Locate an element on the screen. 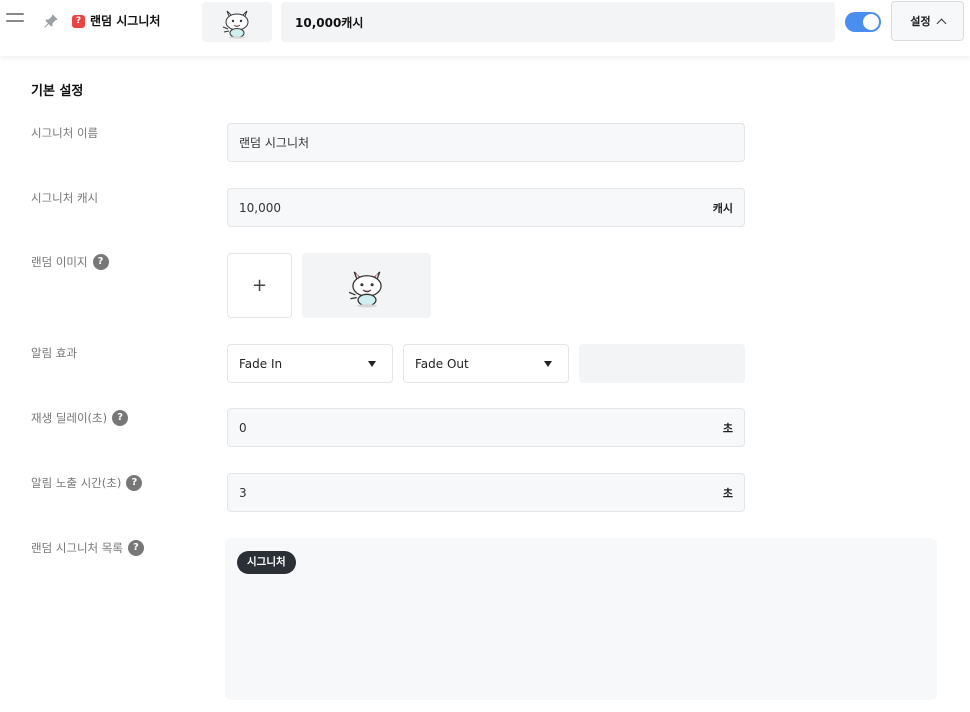  settings-button-label: 설정 is located at coordinates (920, 21).